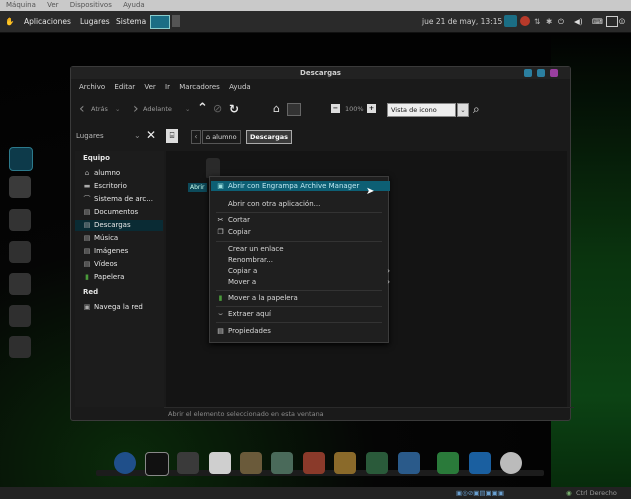 The width and height of the screenshot is (631, 499). I want to click on menu-marcadores: Marcadores, so click(199, 87).